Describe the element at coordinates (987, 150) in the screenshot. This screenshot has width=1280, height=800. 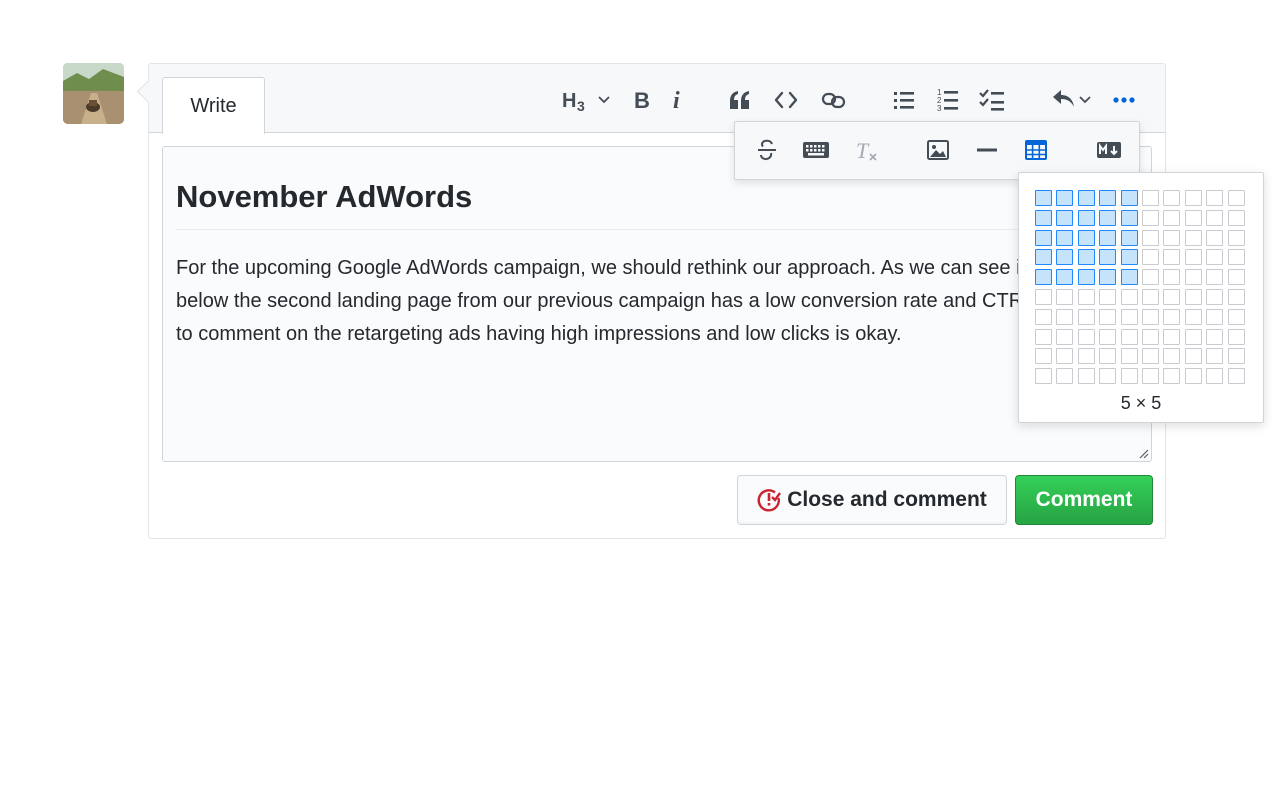
I see `horizontal-rule-button` at that location.